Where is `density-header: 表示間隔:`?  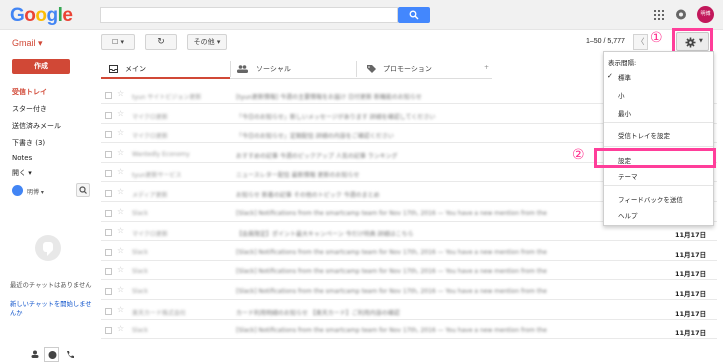 density-header: 表示間隔: is located at coordinates (622, 63).